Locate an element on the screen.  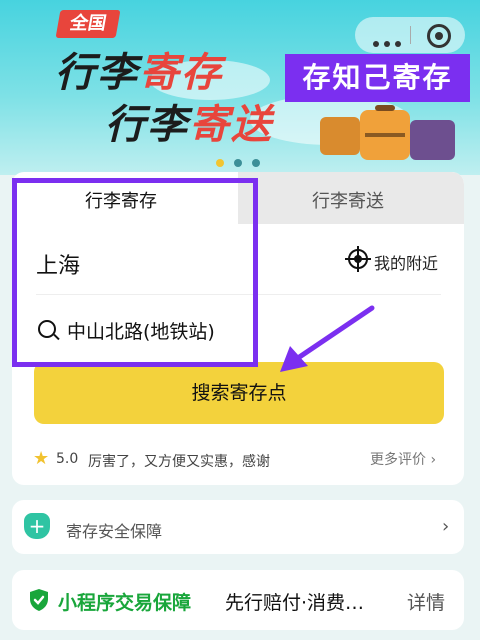
banner-title-storage: 行李寄存 is located at coordinates (139, 73).